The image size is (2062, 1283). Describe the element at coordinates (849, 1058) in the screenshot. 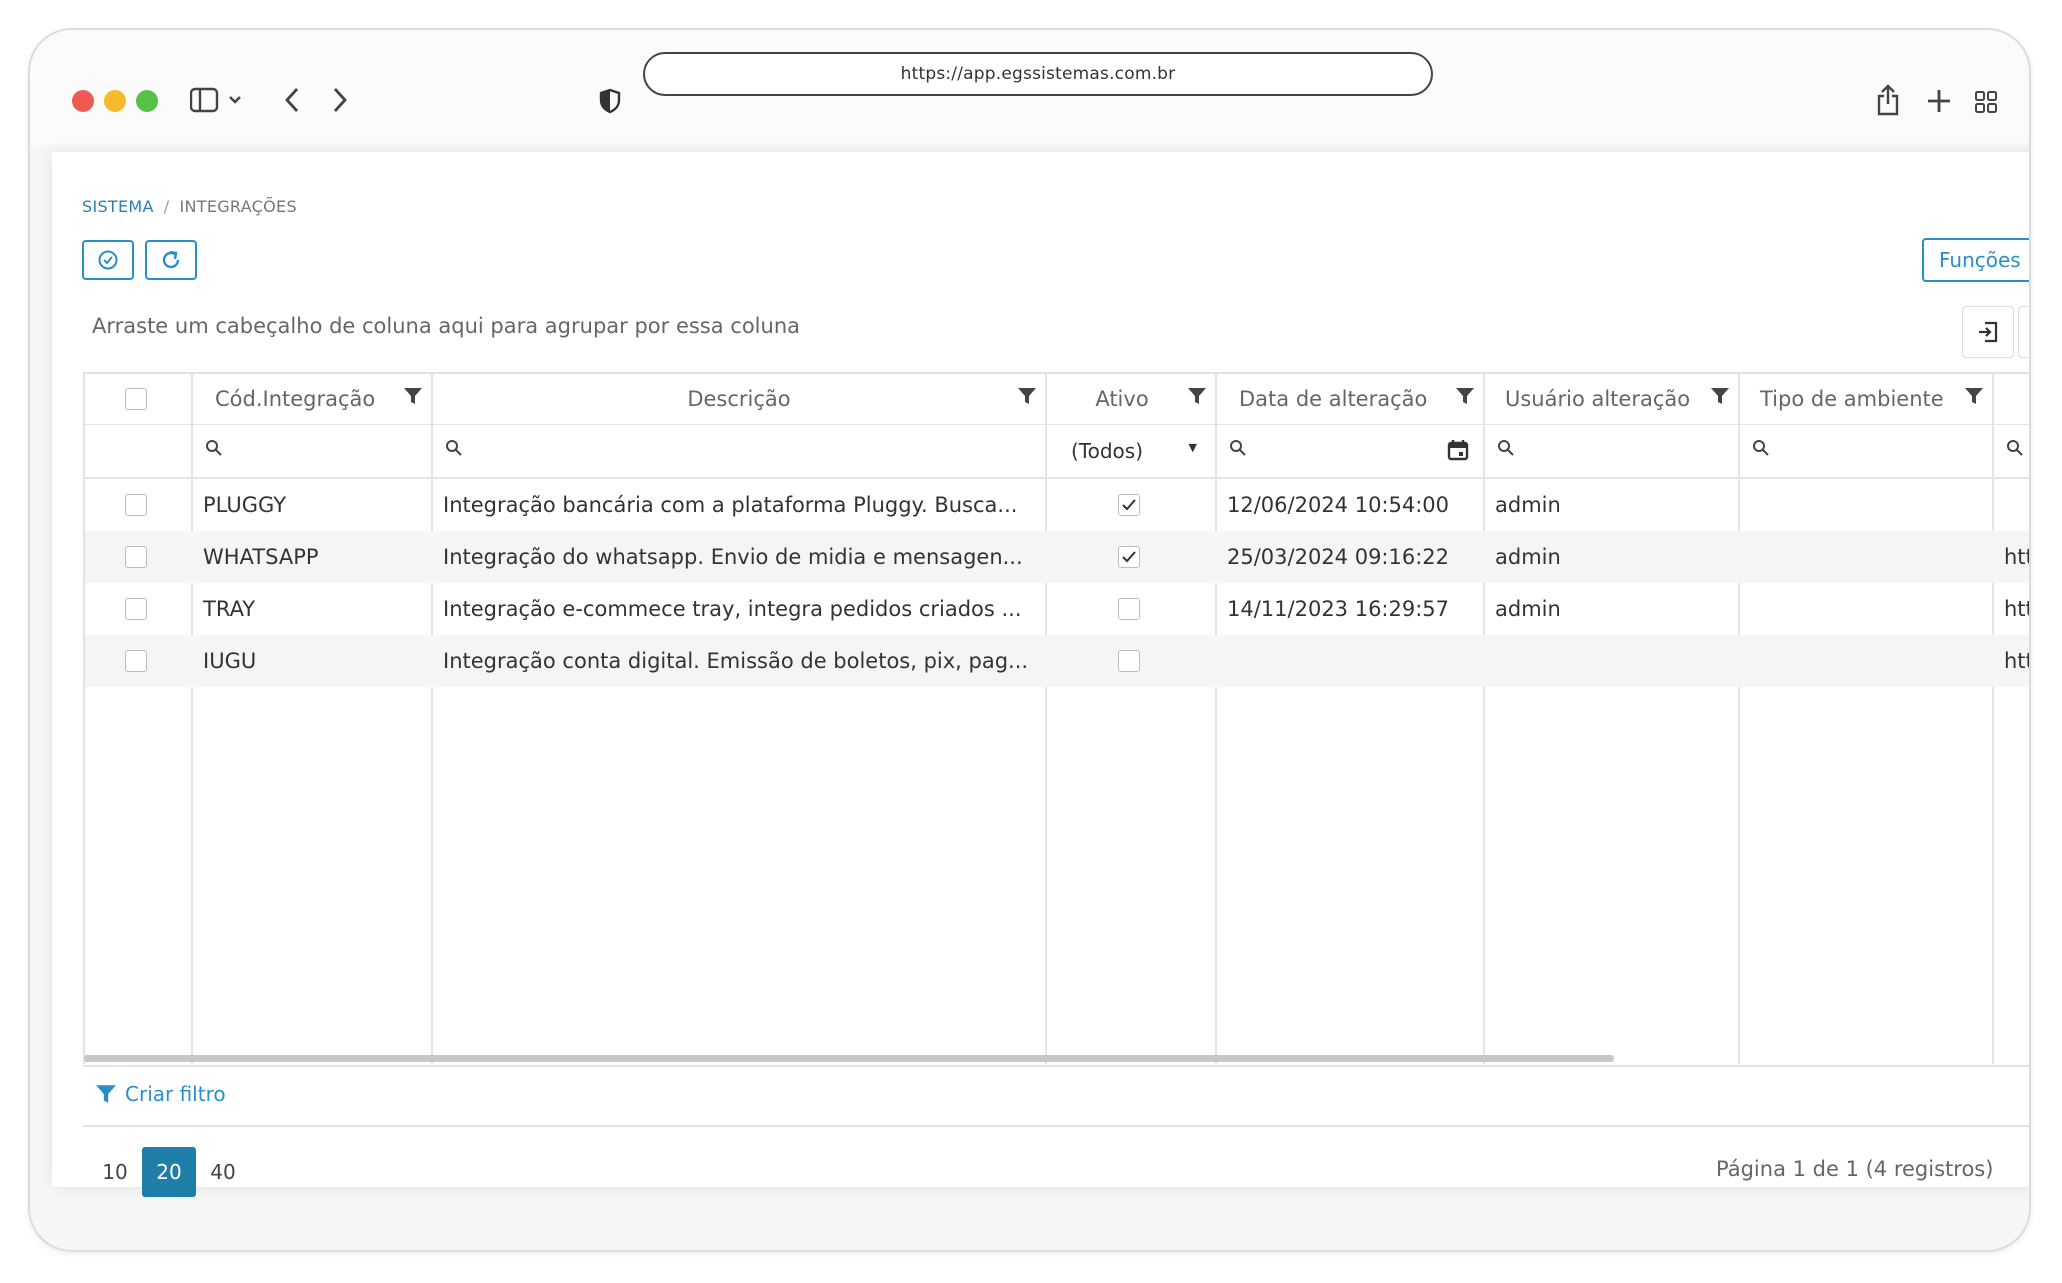

I see `horizontal-scrollbar` at that location.